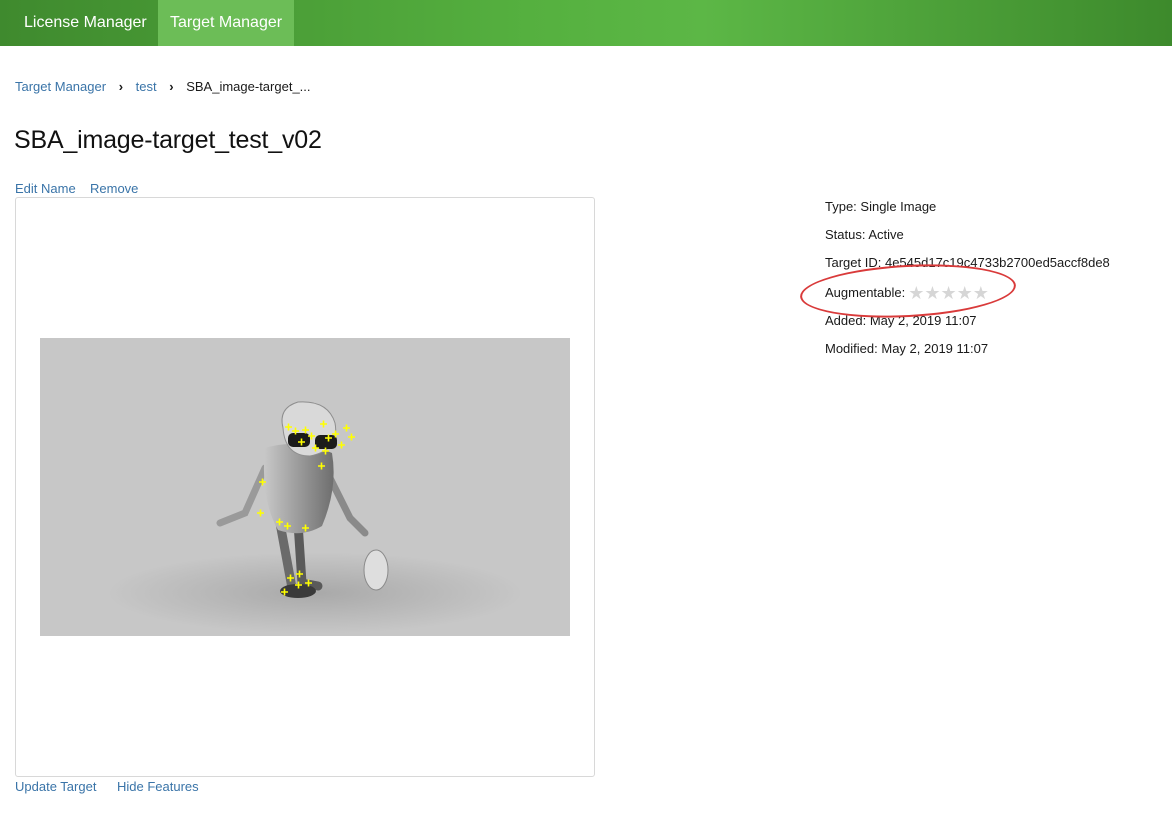 Image resolution: width=1172 pixels, height=833 pixels. Describe the element at coordinates (114, 188) in the screenshot. I see `remove-link: Remove` at that location.